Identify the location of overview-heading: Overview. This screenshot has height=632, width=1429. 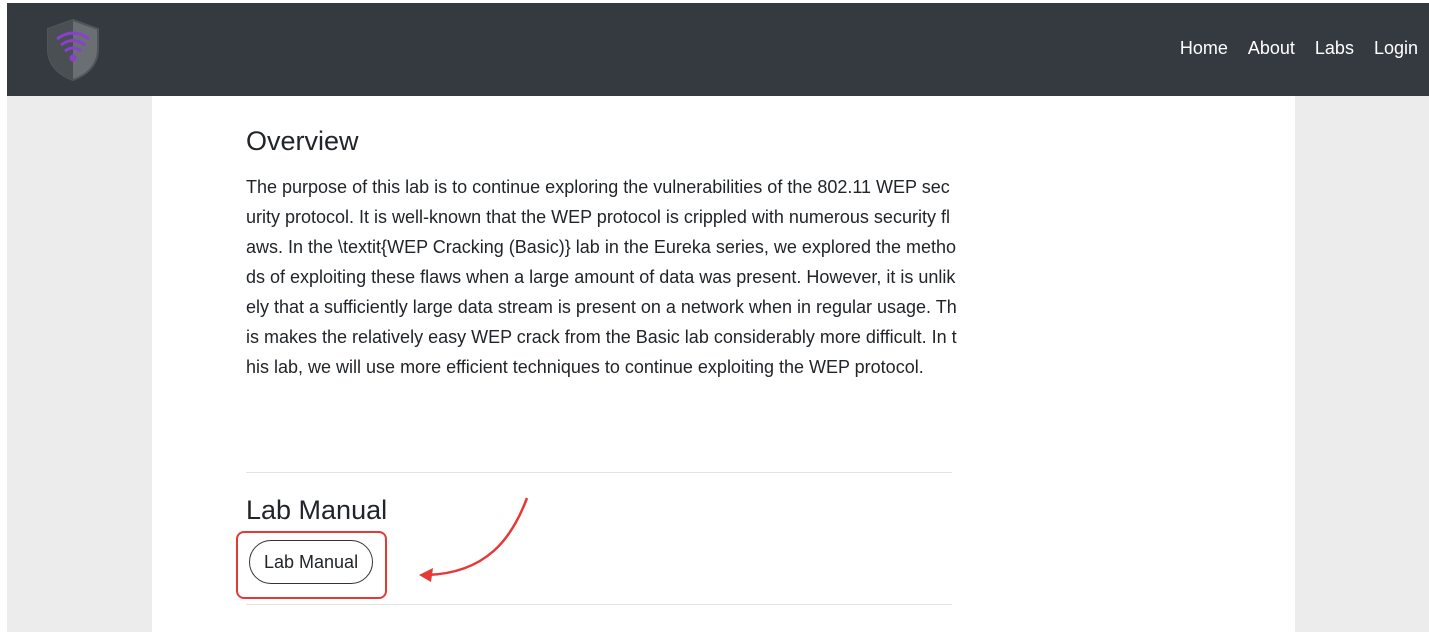
(302, 141).